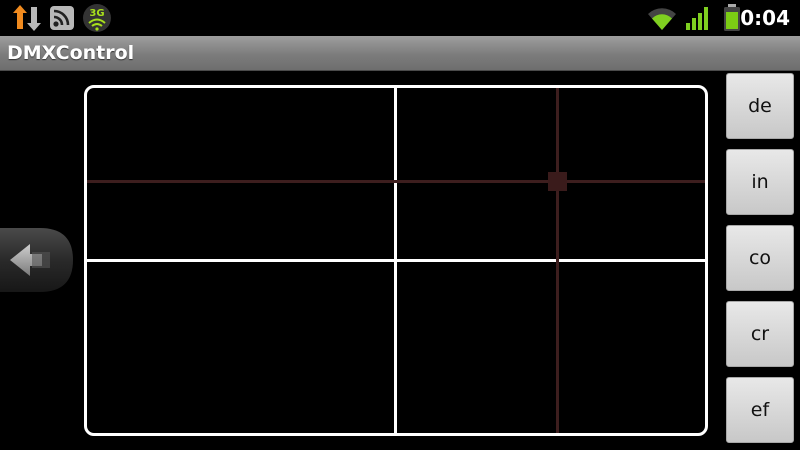  I want to click on rss-feed-icon, so click(62, 18).